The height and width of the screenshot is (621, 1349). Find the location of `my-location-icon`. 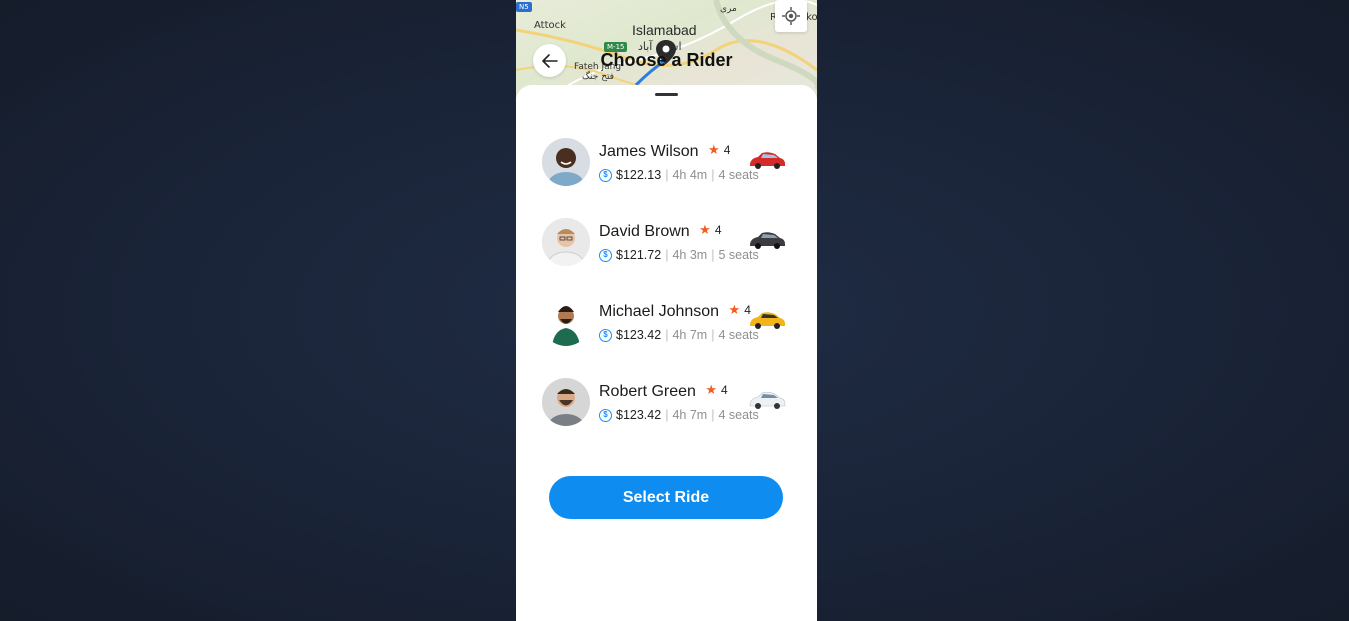

my-location-icon is located at coordinates (791, 16).